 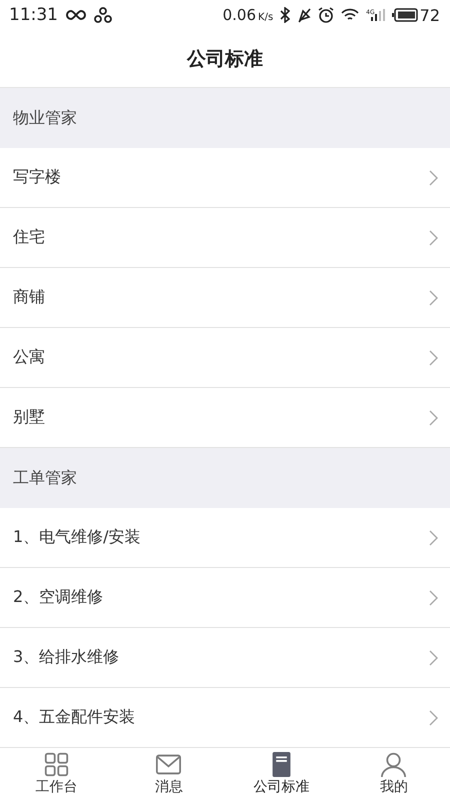 I want to click on link-icon, so click(x=103, y=15).